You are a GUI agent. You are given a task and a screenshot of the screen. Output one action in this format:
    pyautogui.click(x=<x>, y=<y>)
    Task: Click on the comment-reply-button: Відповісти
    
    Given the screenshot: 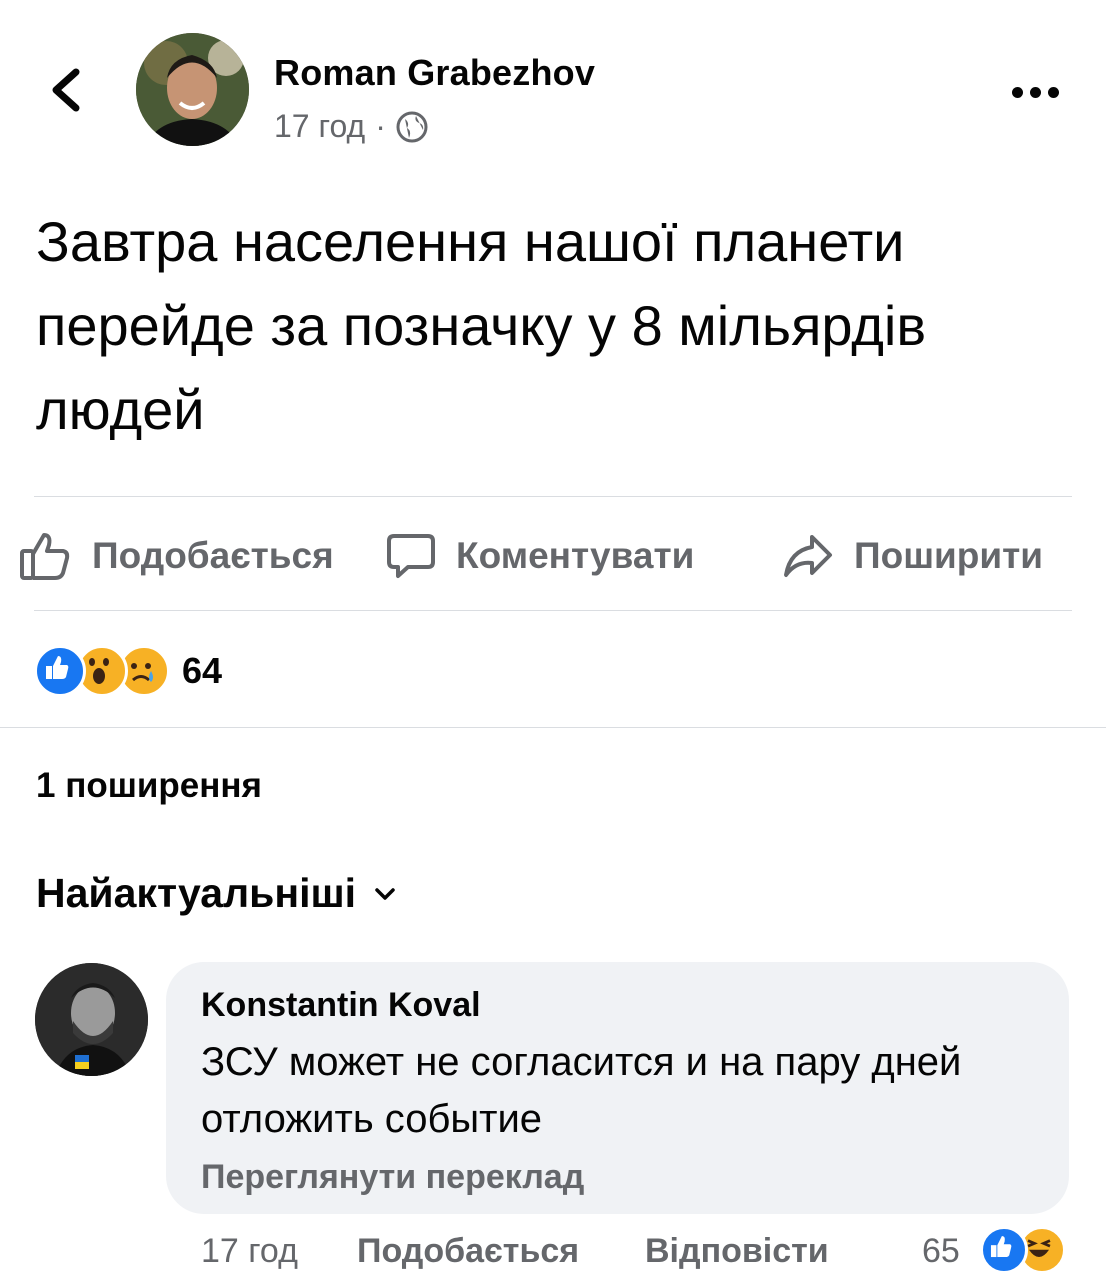 What is the action you would take?
    pyautogui.click(x=737, y=1251)
    